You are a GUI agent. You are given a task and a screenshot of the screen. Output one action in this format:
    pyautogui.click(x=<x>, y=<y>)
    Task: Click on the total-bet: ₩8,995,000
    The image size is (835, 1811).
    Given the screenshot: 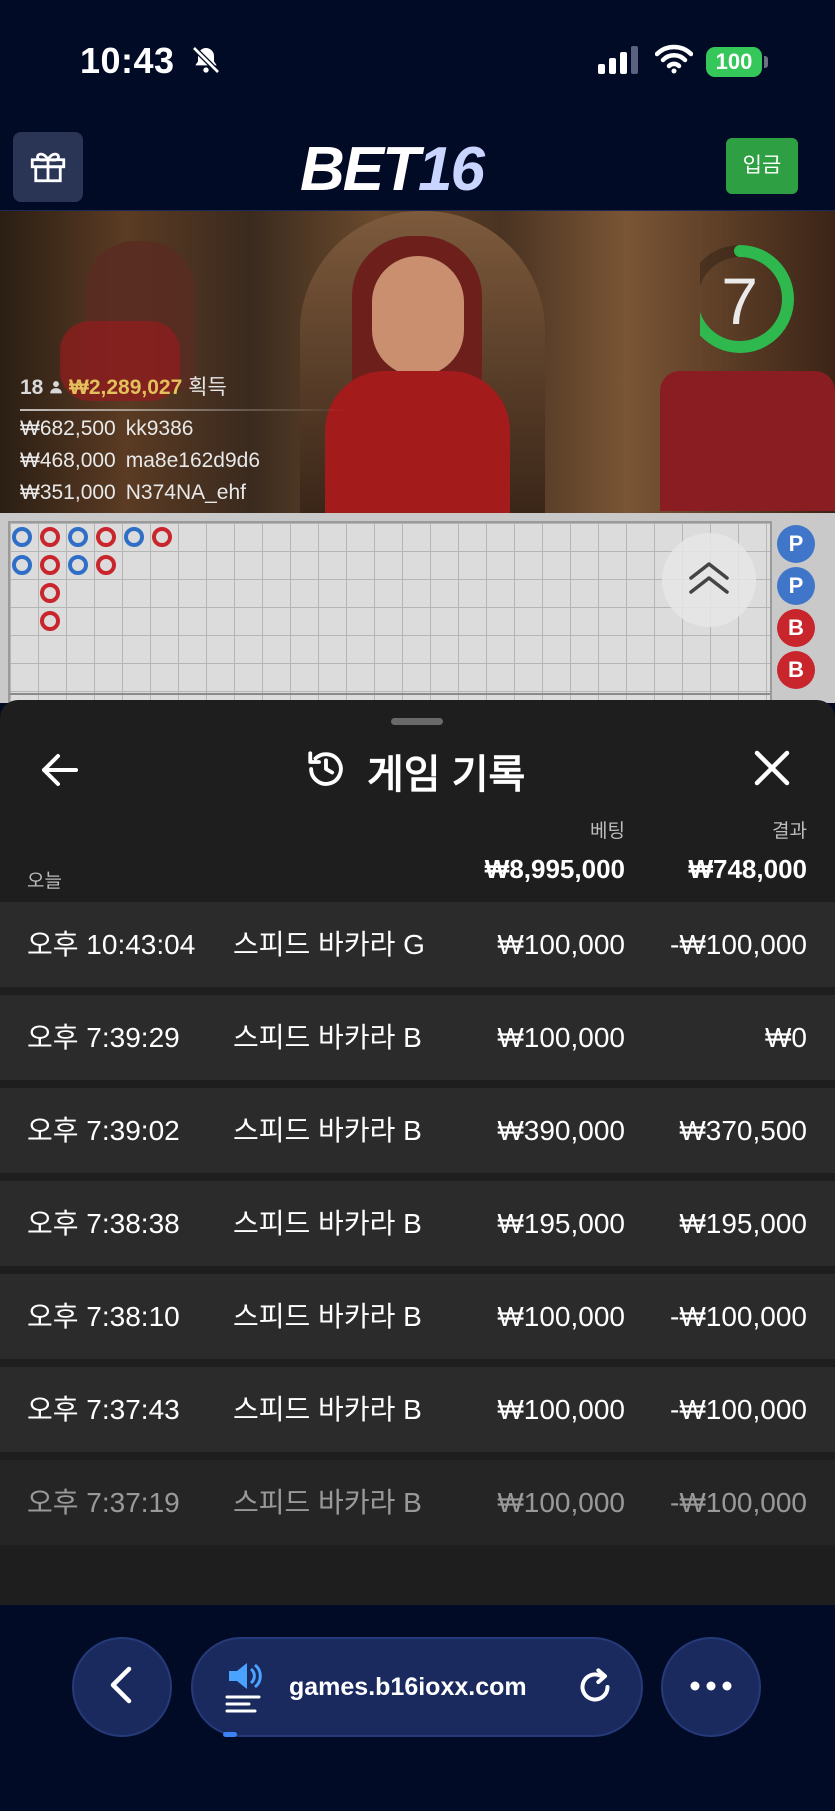 What is the action you would take?
    pyautogui.click(x=554, y=869)
    